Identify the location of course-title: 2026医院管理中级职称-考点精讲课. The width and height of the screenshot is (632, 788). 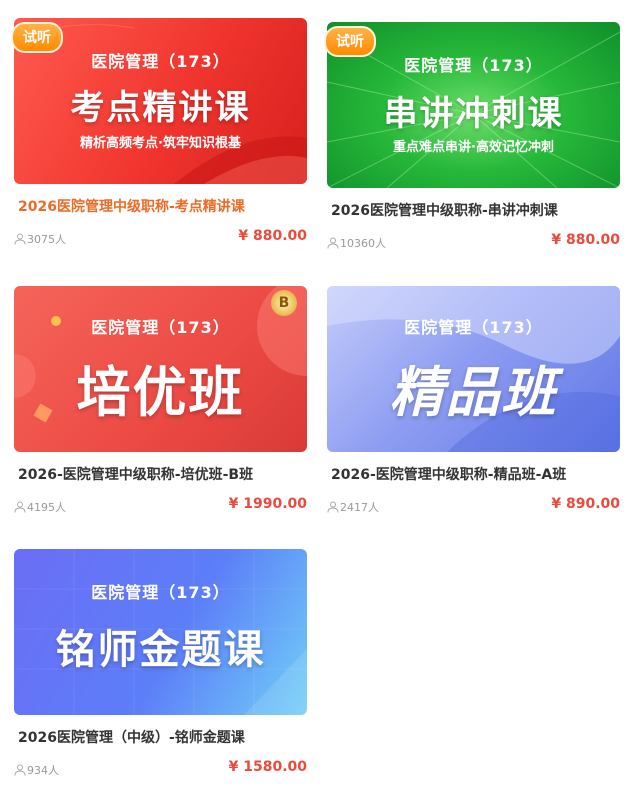
(131, 206).